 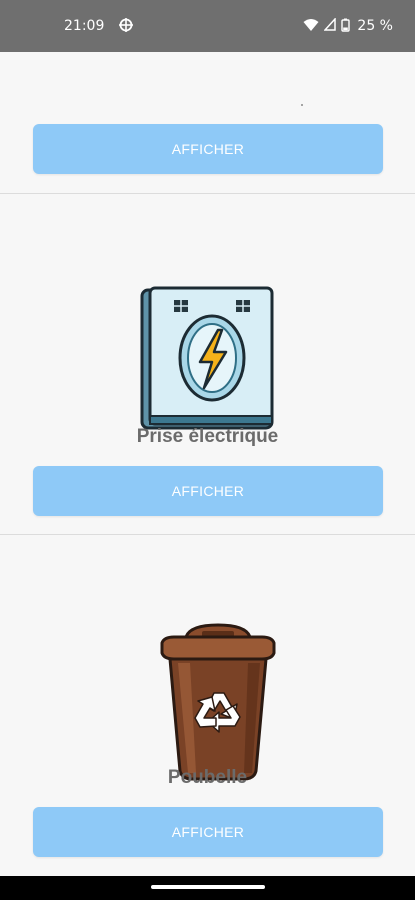 I want to click on battery-icon, so click(x=346, y=26).